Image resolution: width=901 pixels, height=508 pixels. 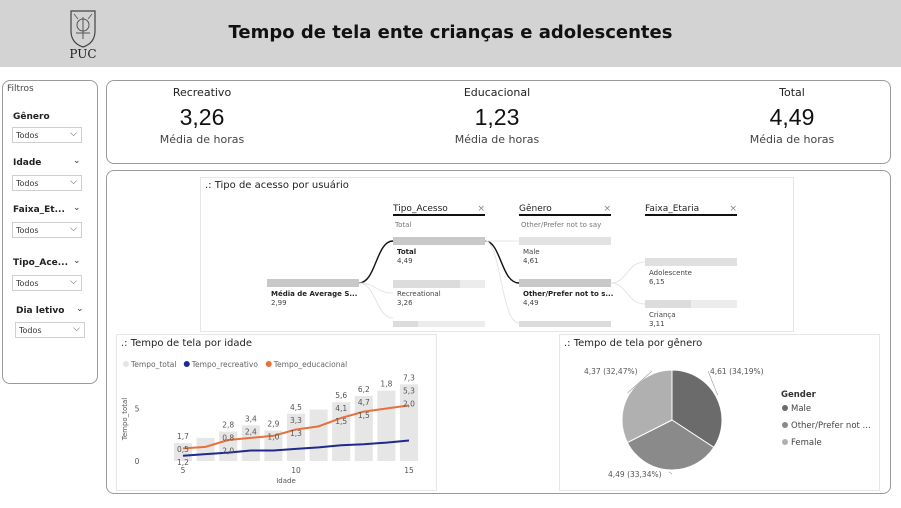 I want to click on decomp-col-tipo-header: Tipo_Acesso ×, so click(x=439, y=210).